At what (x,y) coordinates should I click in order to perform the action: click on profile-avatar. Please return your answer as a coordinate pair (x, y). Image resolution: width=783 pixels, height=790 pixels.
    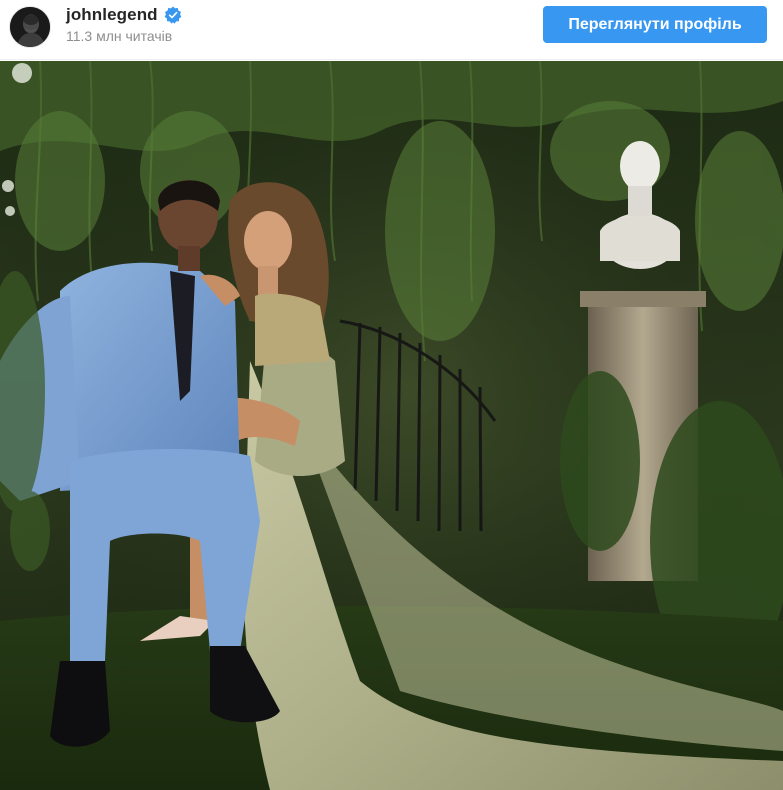
    Looking at the image, I should click on (30, 27).